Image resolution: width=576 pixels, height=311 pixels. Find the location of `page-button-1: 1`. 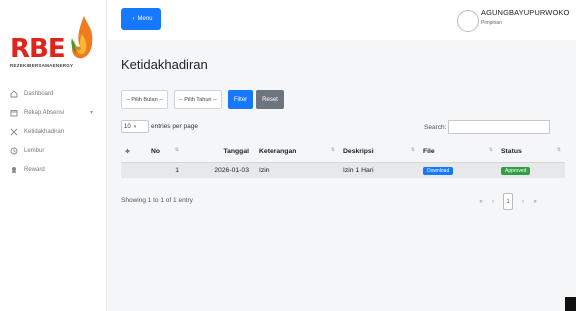

page-button-1: 1 is located at coordinates (508, 201).